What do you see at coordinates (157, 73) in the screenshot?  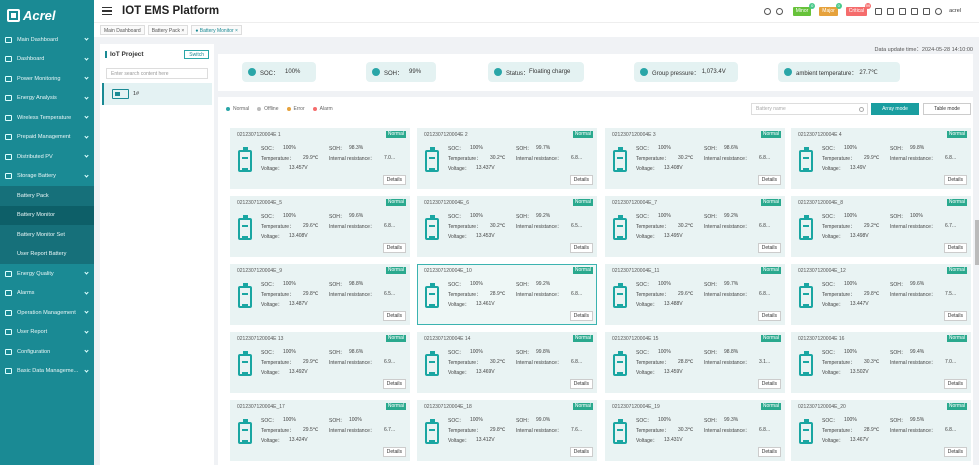 I see `project-search-input: Enter search content here` at bounding box center [157, 73].